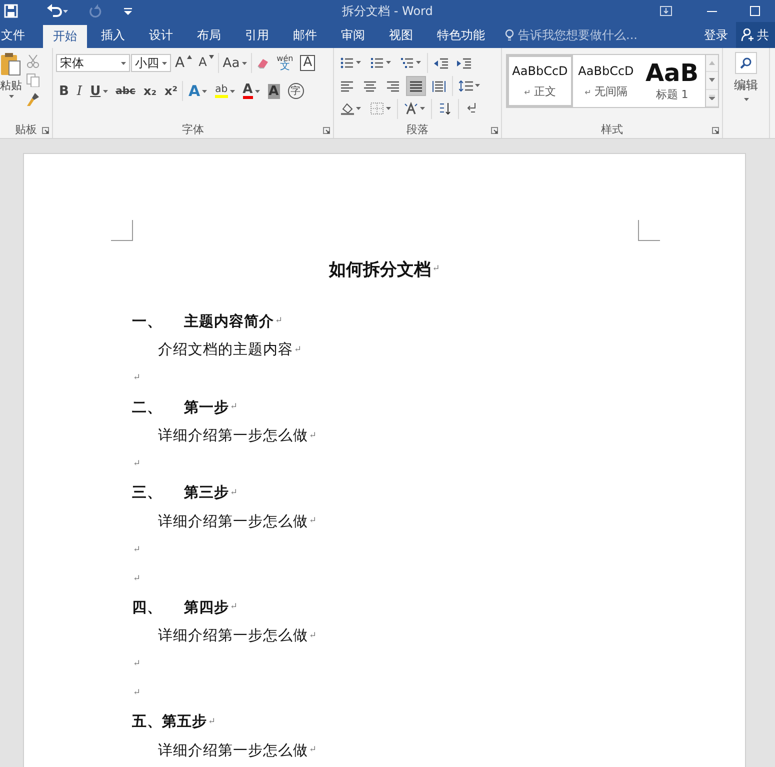 This screenshot has width=775, height=767. What do you see at coordinates (755, 35) in the screenshot?
I see `share-button: 共` at bounding box center [755, 35].